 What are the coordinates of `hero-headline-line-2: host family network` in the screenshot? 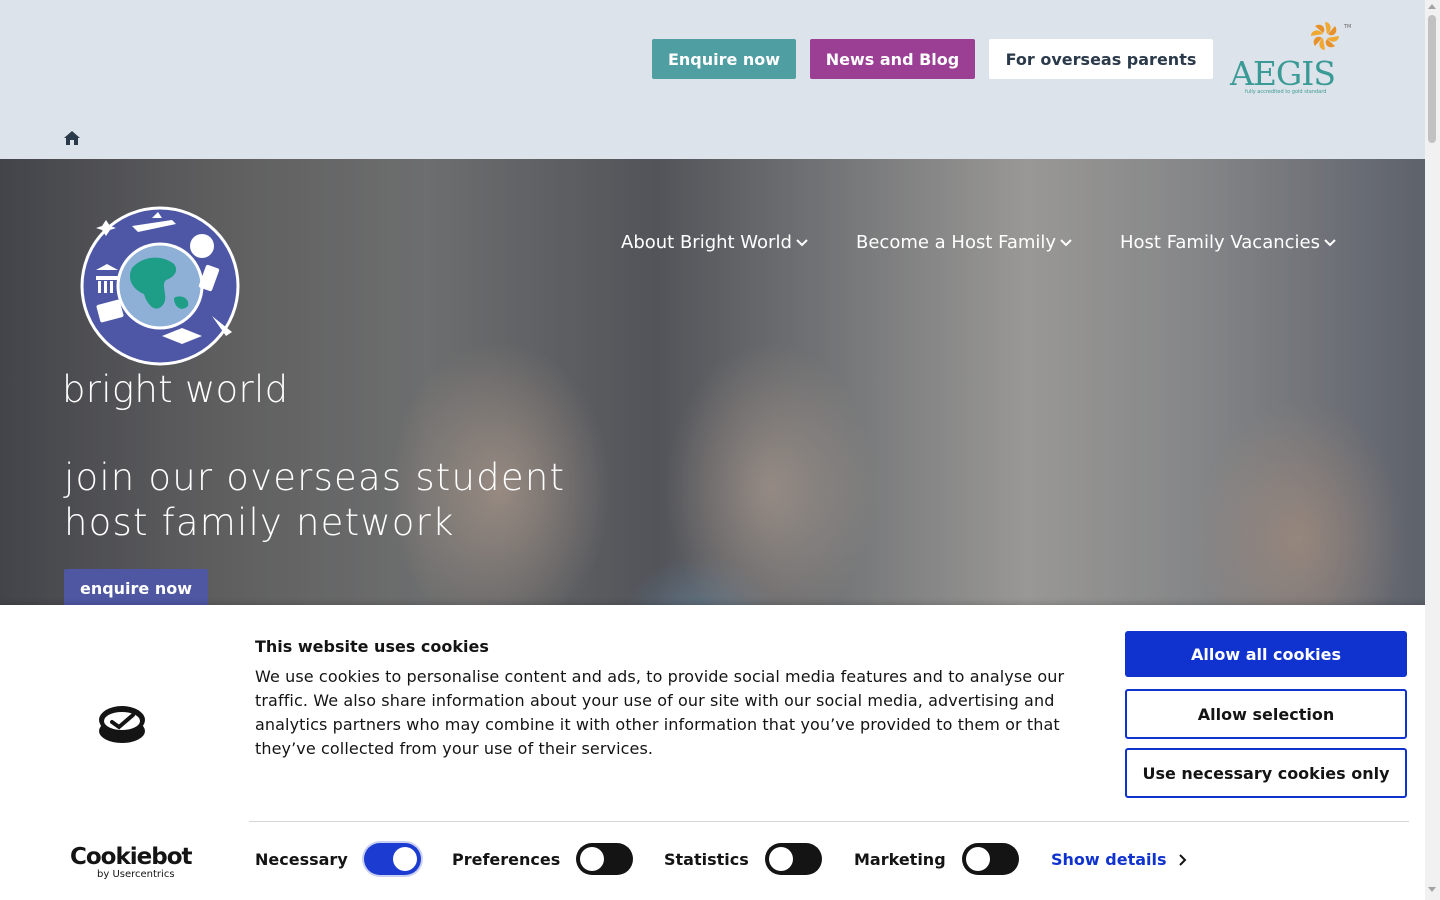 It's located at (259, 522).